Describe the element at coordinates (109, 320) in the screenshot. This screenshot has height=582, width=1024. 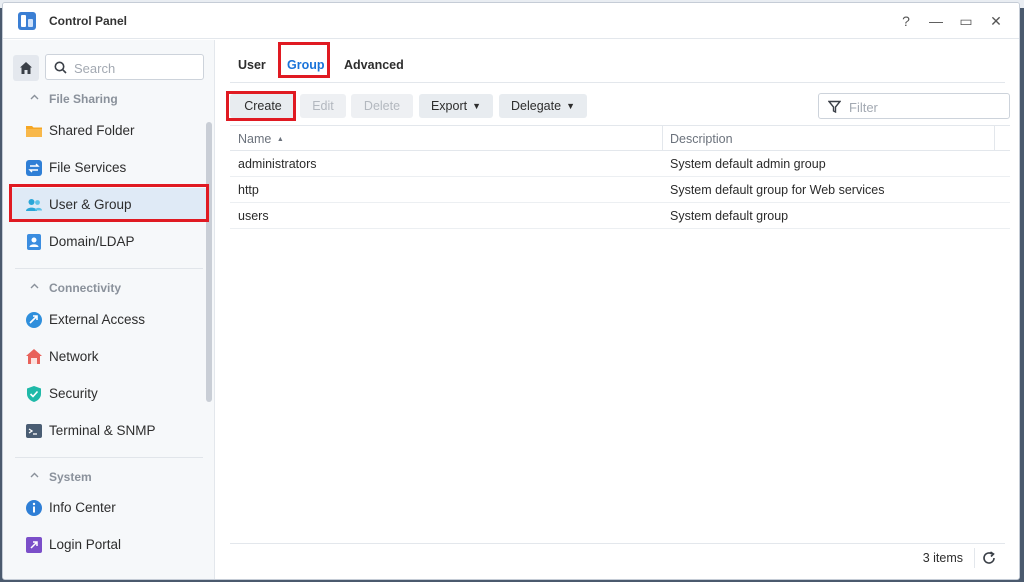
I see `sidebar-item-external-access: External Access` at that location.